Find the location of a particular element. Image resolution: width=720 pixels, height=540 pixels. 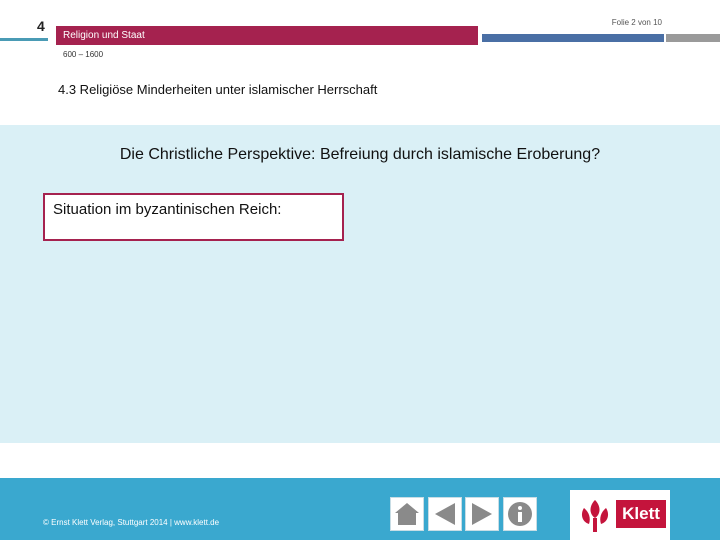

home-icon is located at coordinates (407, 514).